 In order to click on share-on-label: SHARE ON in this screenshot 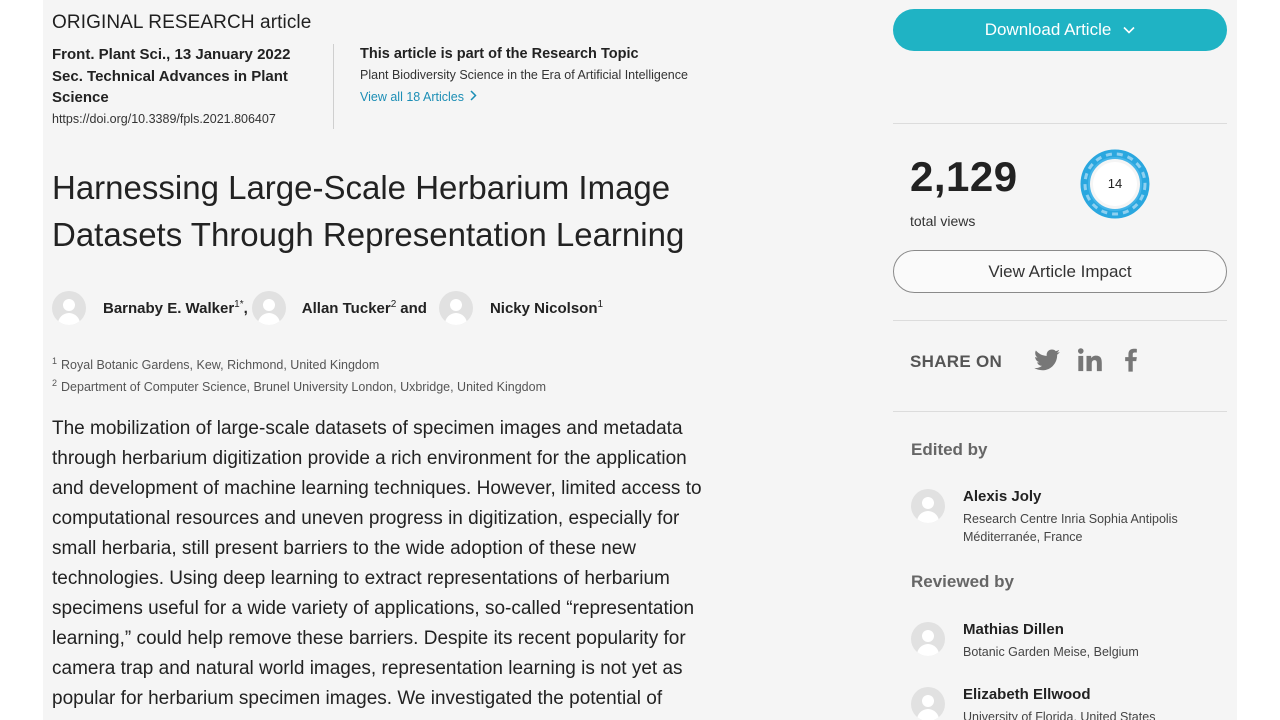, I will do `click(956, 361)`.